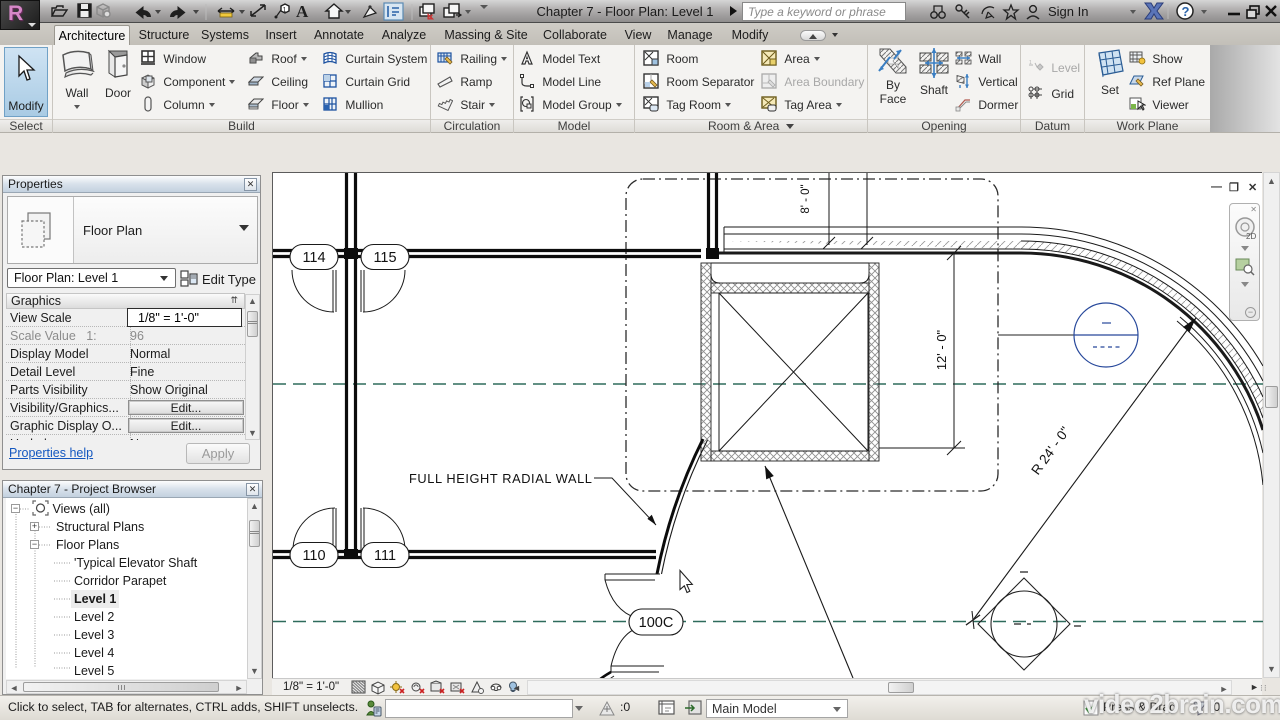 Image resolution: width=1280 pixels, height=720 pixels. What do you see at coordinates (941, 349) in the screenshot?
I see `svg-text: 12' - 0"` at bounding box center [941, 349].